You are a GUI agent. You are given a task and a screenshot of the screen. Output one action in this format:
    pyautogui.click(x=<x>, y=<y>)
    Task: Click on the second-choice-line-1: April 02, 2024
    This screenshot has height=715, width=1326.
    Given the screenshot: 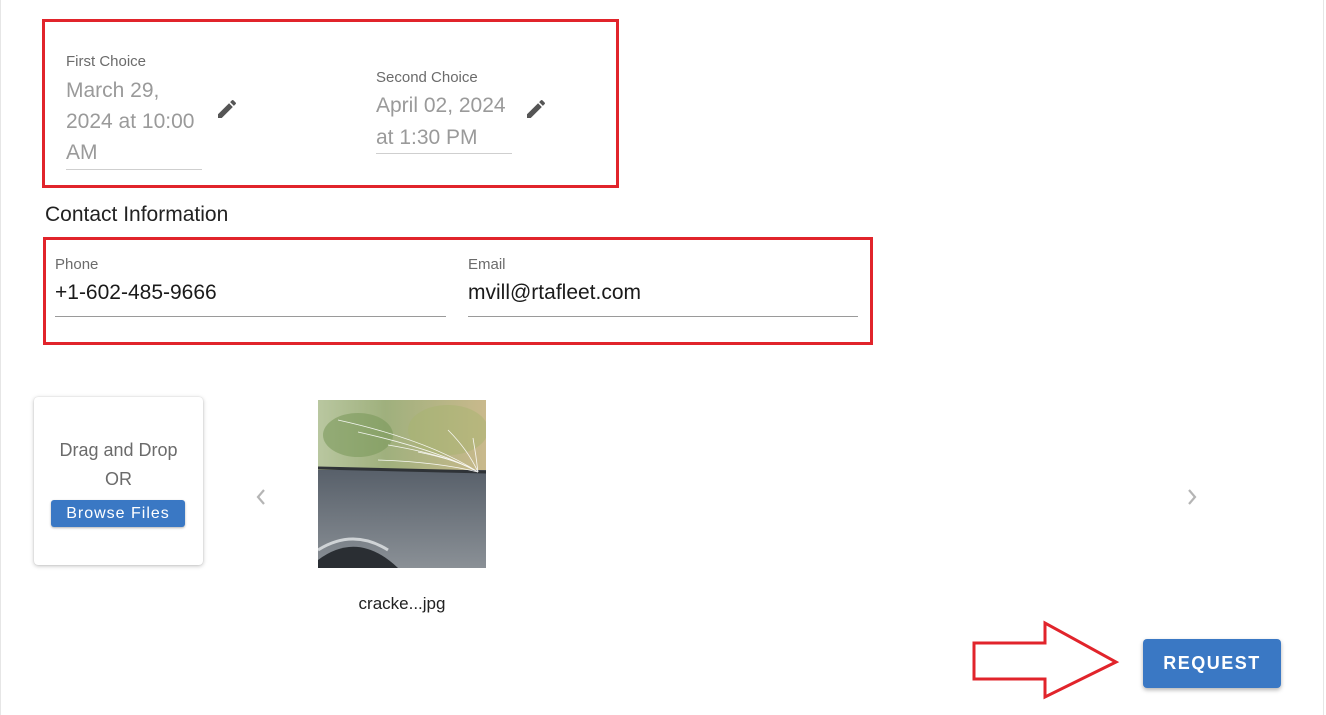 What is the action you would take?
    pyautogui.click(x=441, y=105)
    